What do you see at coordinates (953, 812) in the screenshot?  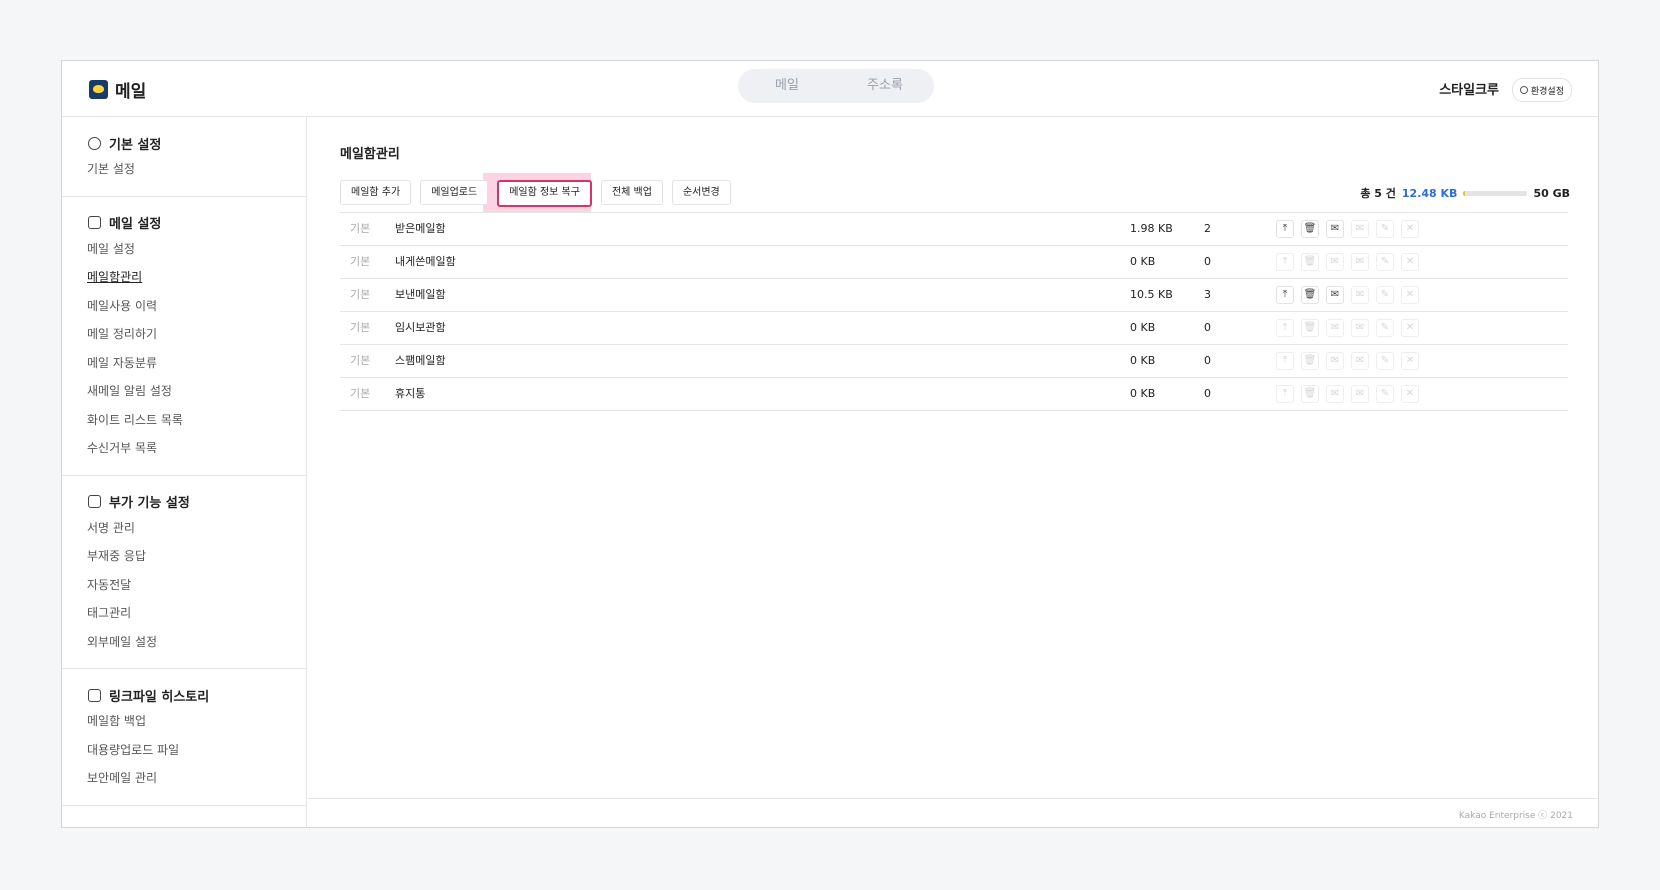 I see `footer: Kakao Enterprise ⓒ 2021` at bounding box center [953, 812].